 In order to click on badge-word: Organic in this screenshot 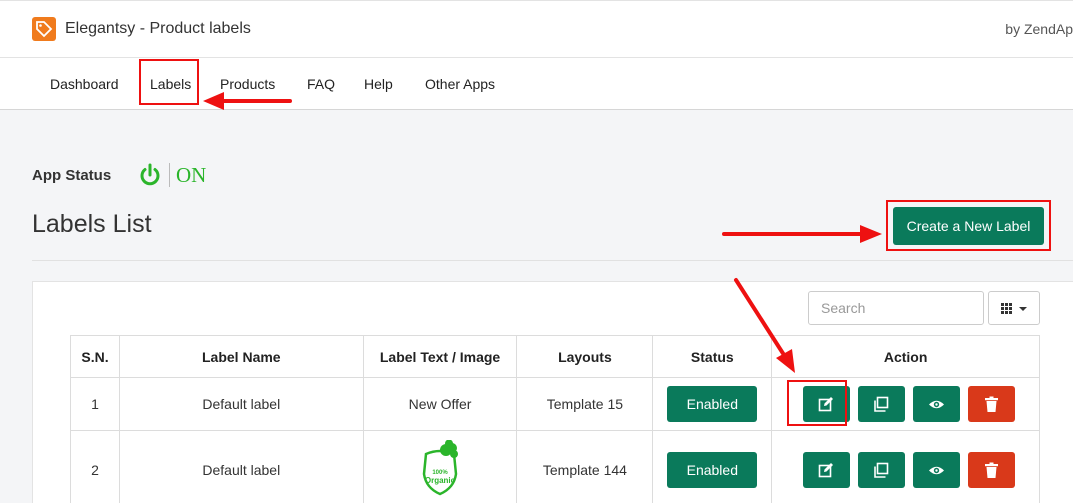, I will do `click(440, 480)`.